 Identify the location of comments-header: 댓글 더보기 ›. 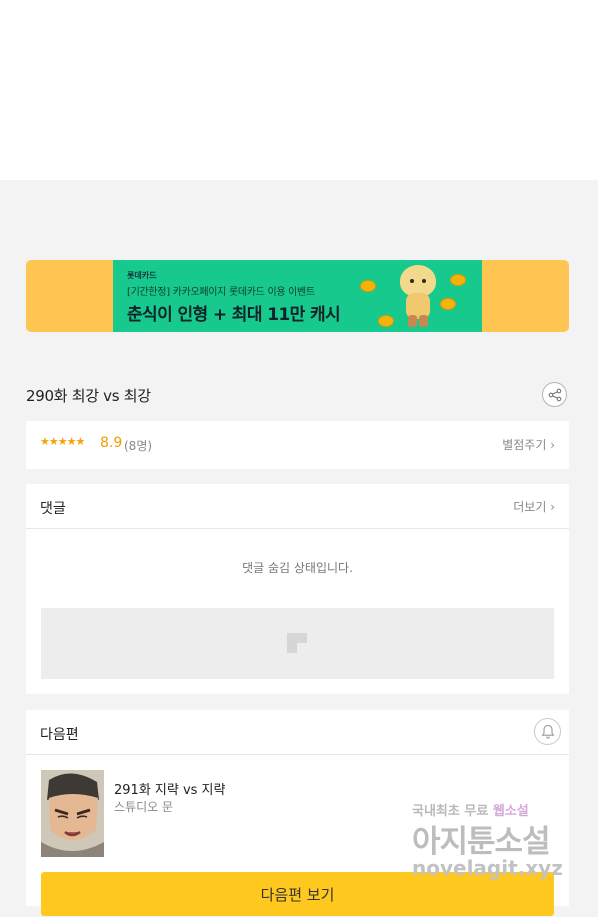
(297, 506).